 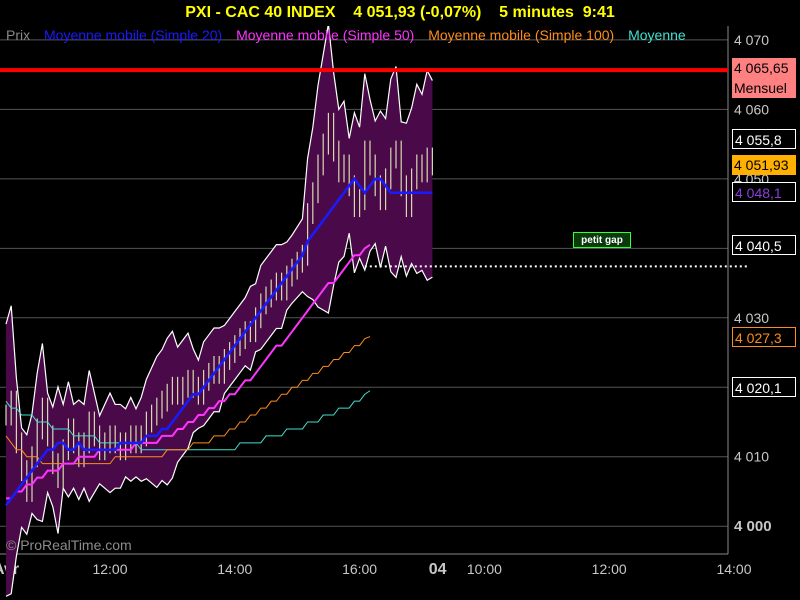 What do you see at coordinates (359, 569) in the screenshot?
I see `x-tick-label: 16:00` at bounding box center [359, 569].